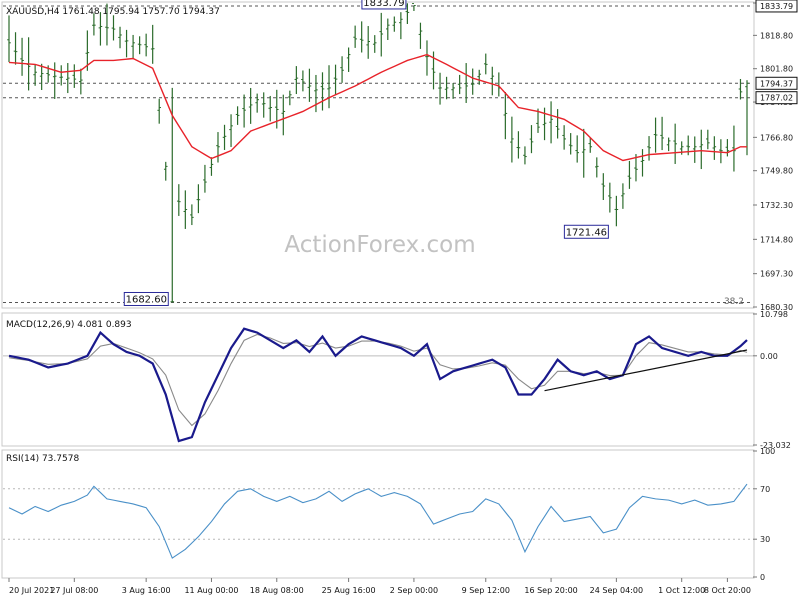  What do you see at coordinates (776, 83) in the screenshot?
I see `price-tag-label: 1794.37` at bounding box center [776, 83].